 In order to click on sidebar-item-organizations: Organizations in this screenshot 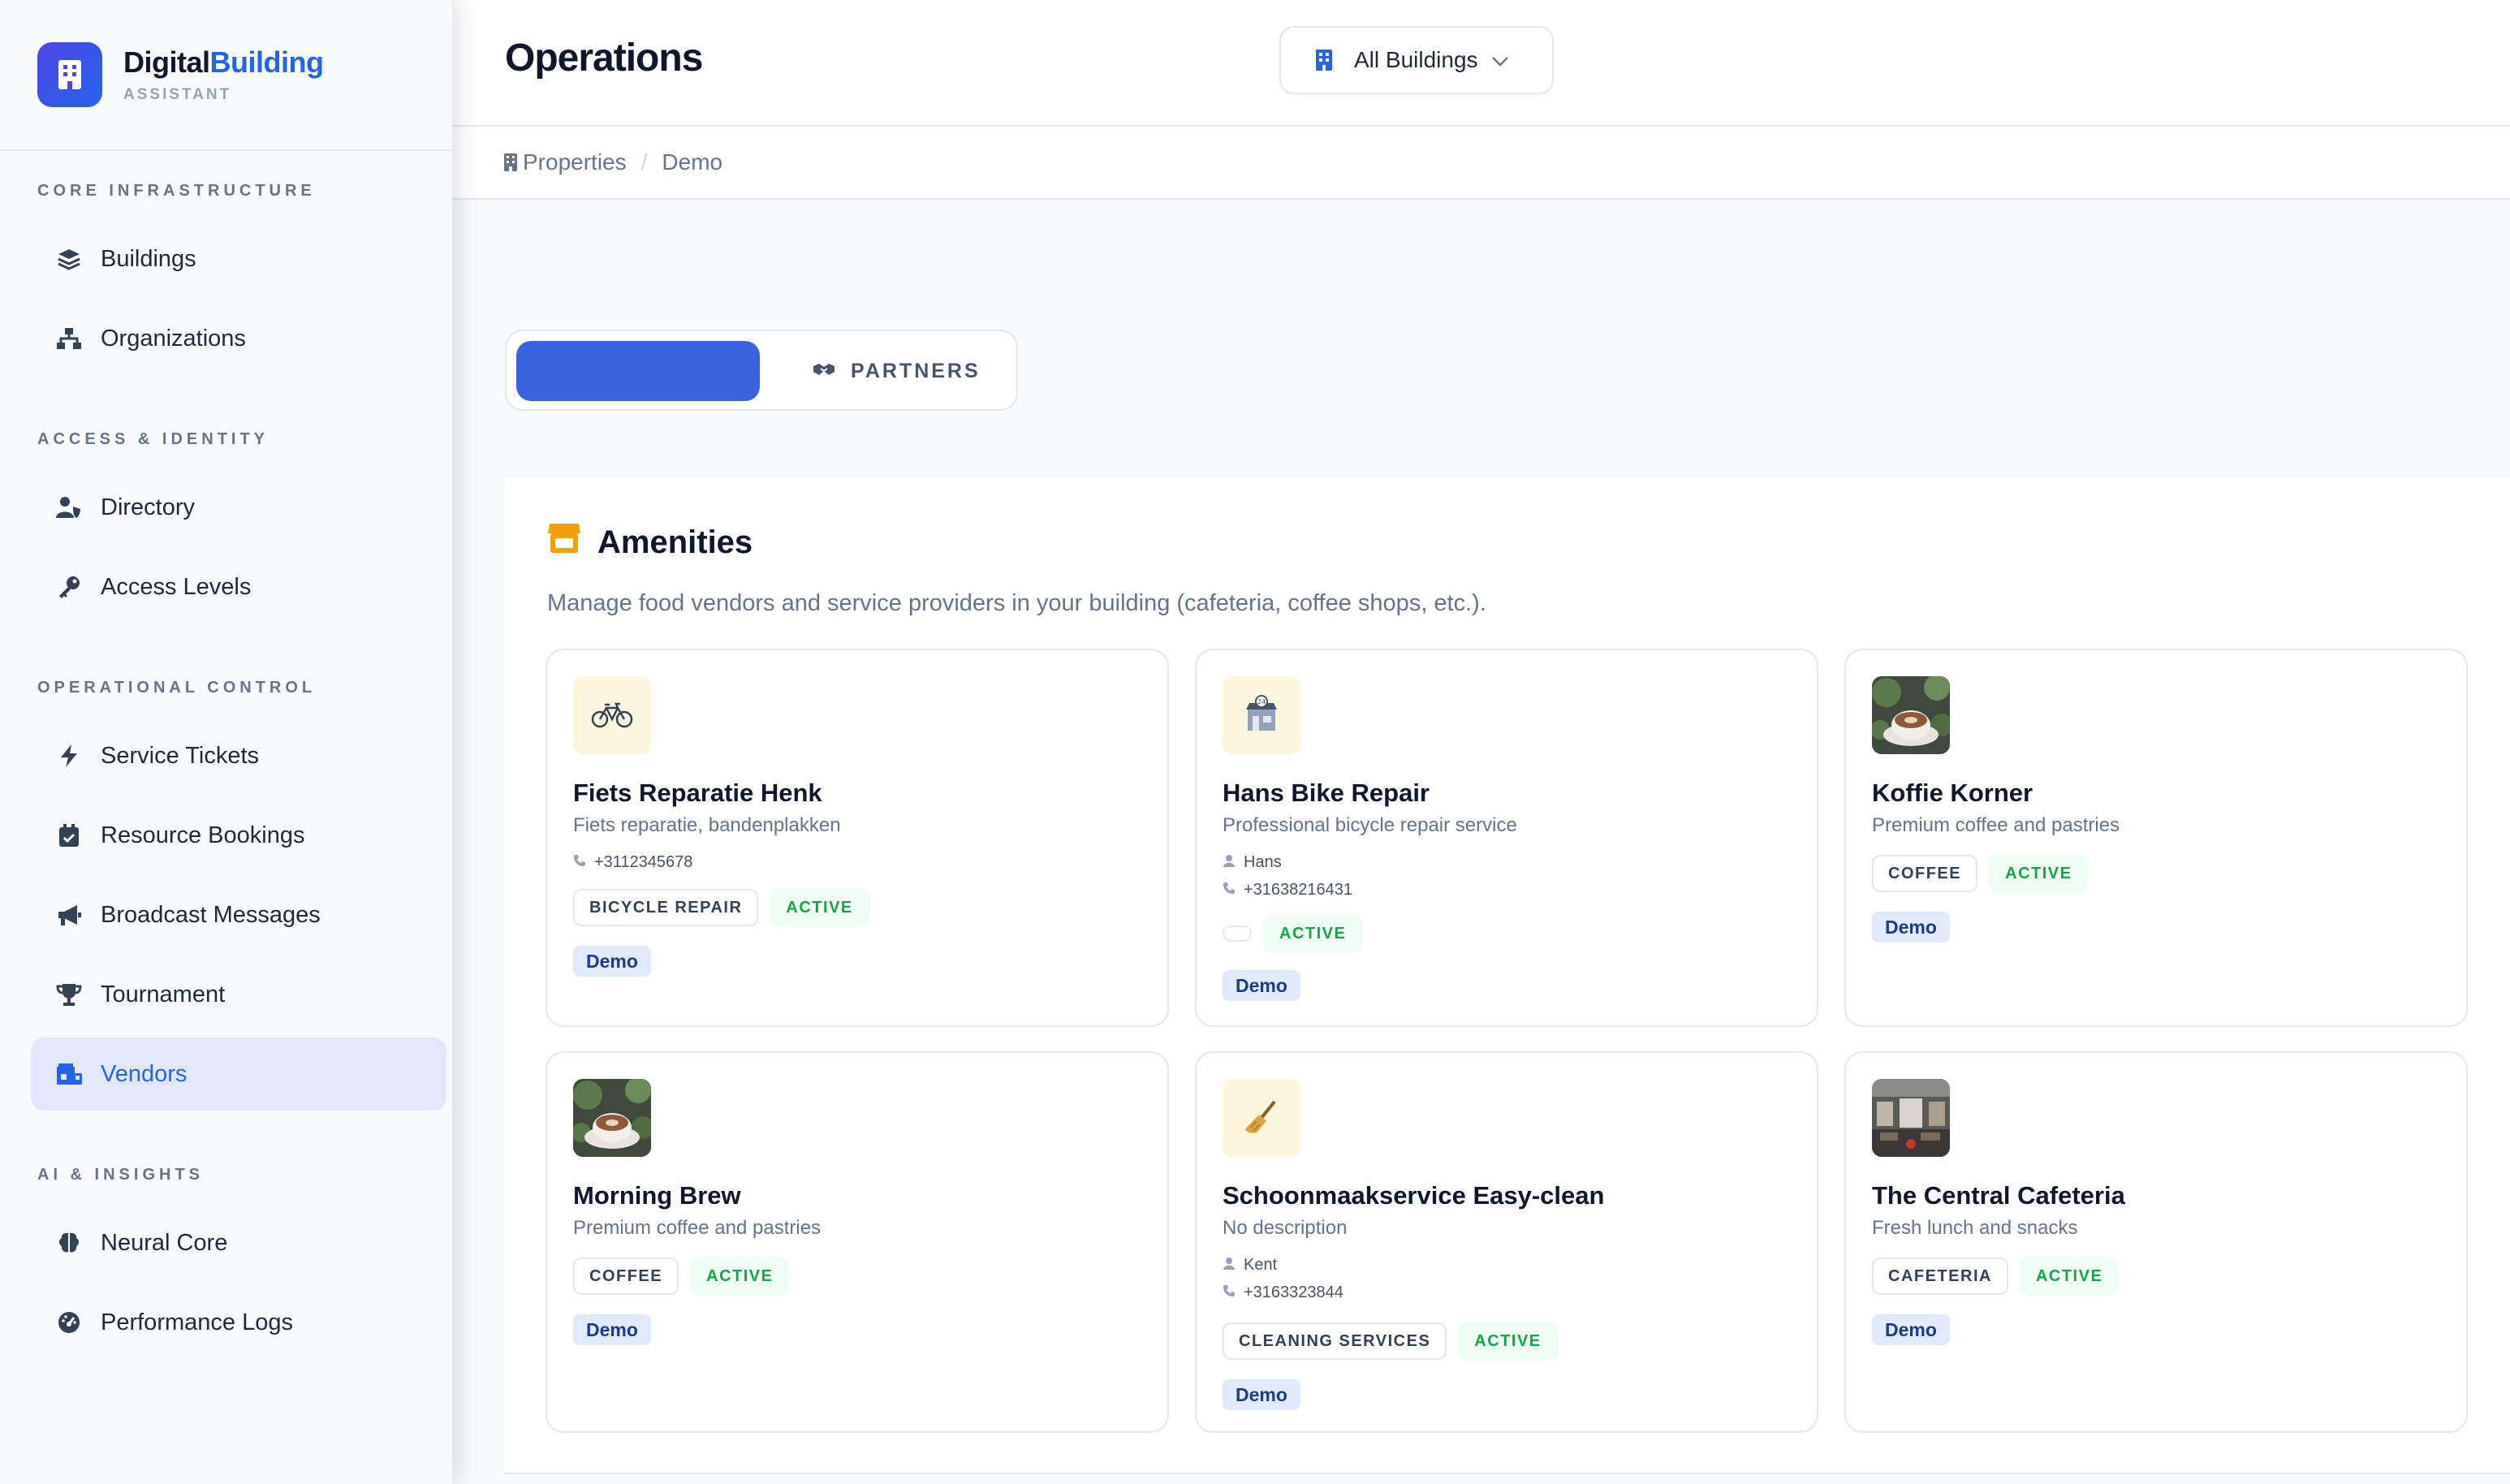, I will do `click(239, 338)`.